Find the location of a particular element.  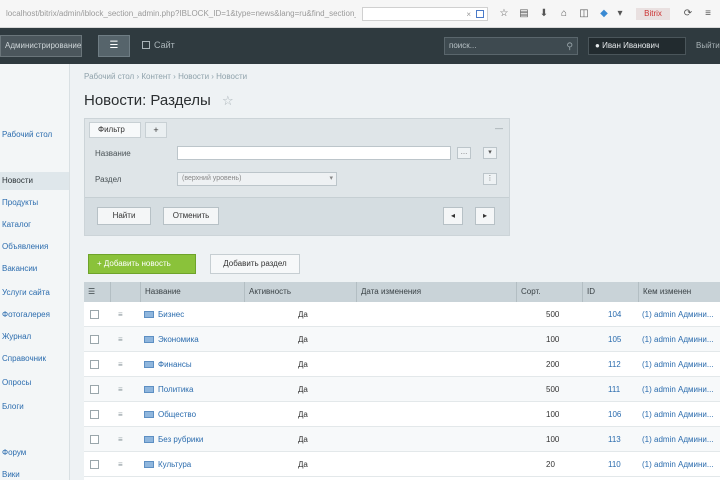

sidebar-item: Справочник is located at coordinates (34, 359).